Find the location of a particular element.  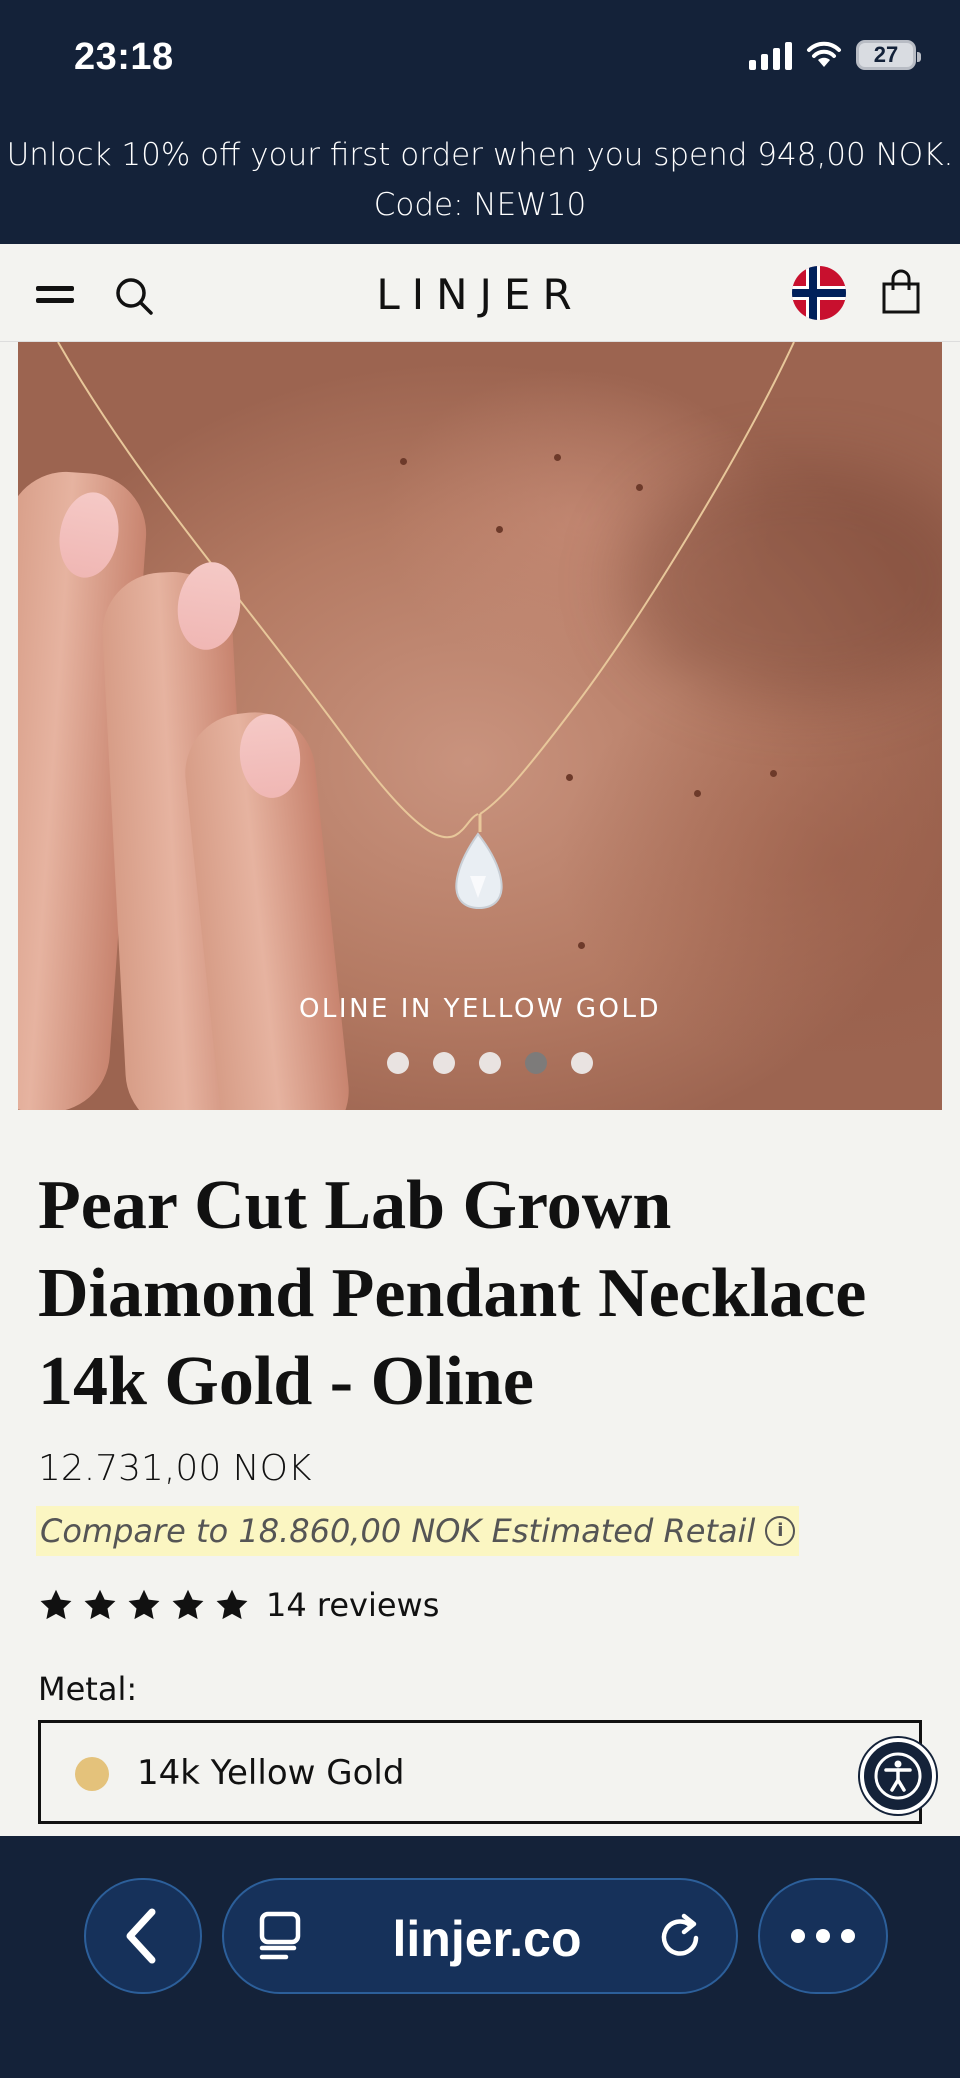

rating: 14 reviews is located at coordinates (238, 1605).